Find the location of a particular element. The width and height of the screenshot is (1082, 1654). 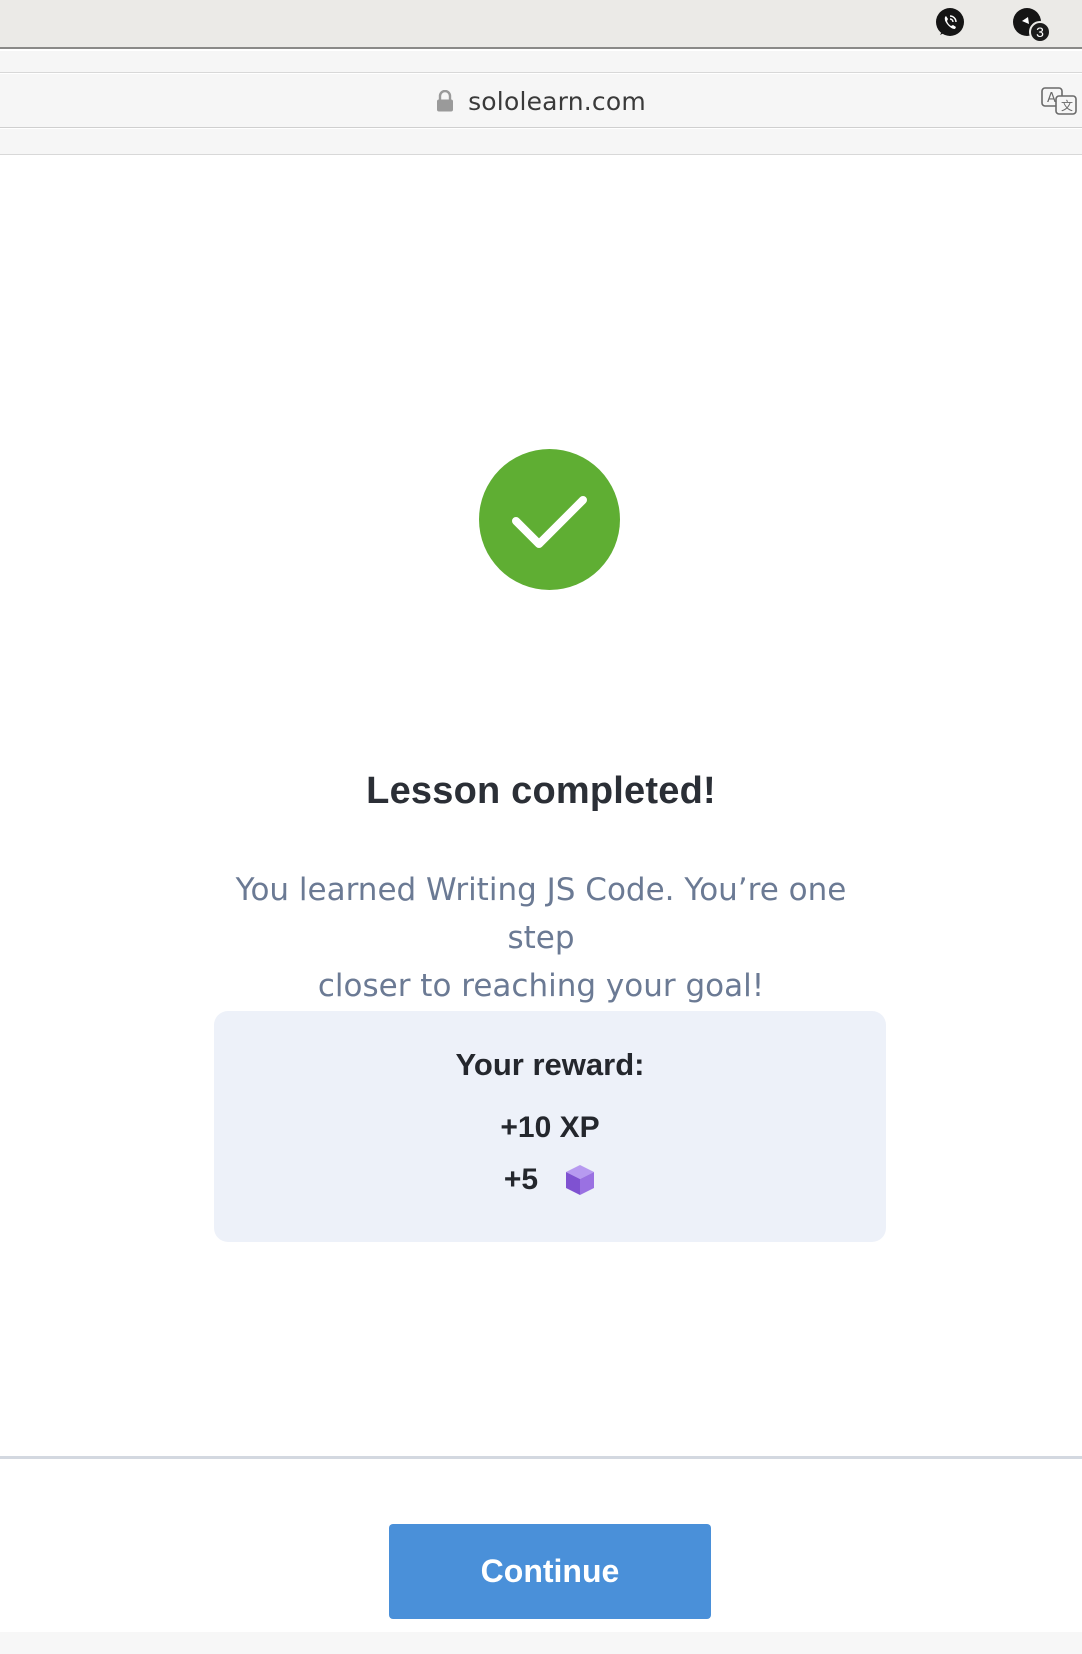

reward-bits: +5 is located at coordinates (550, 1180).